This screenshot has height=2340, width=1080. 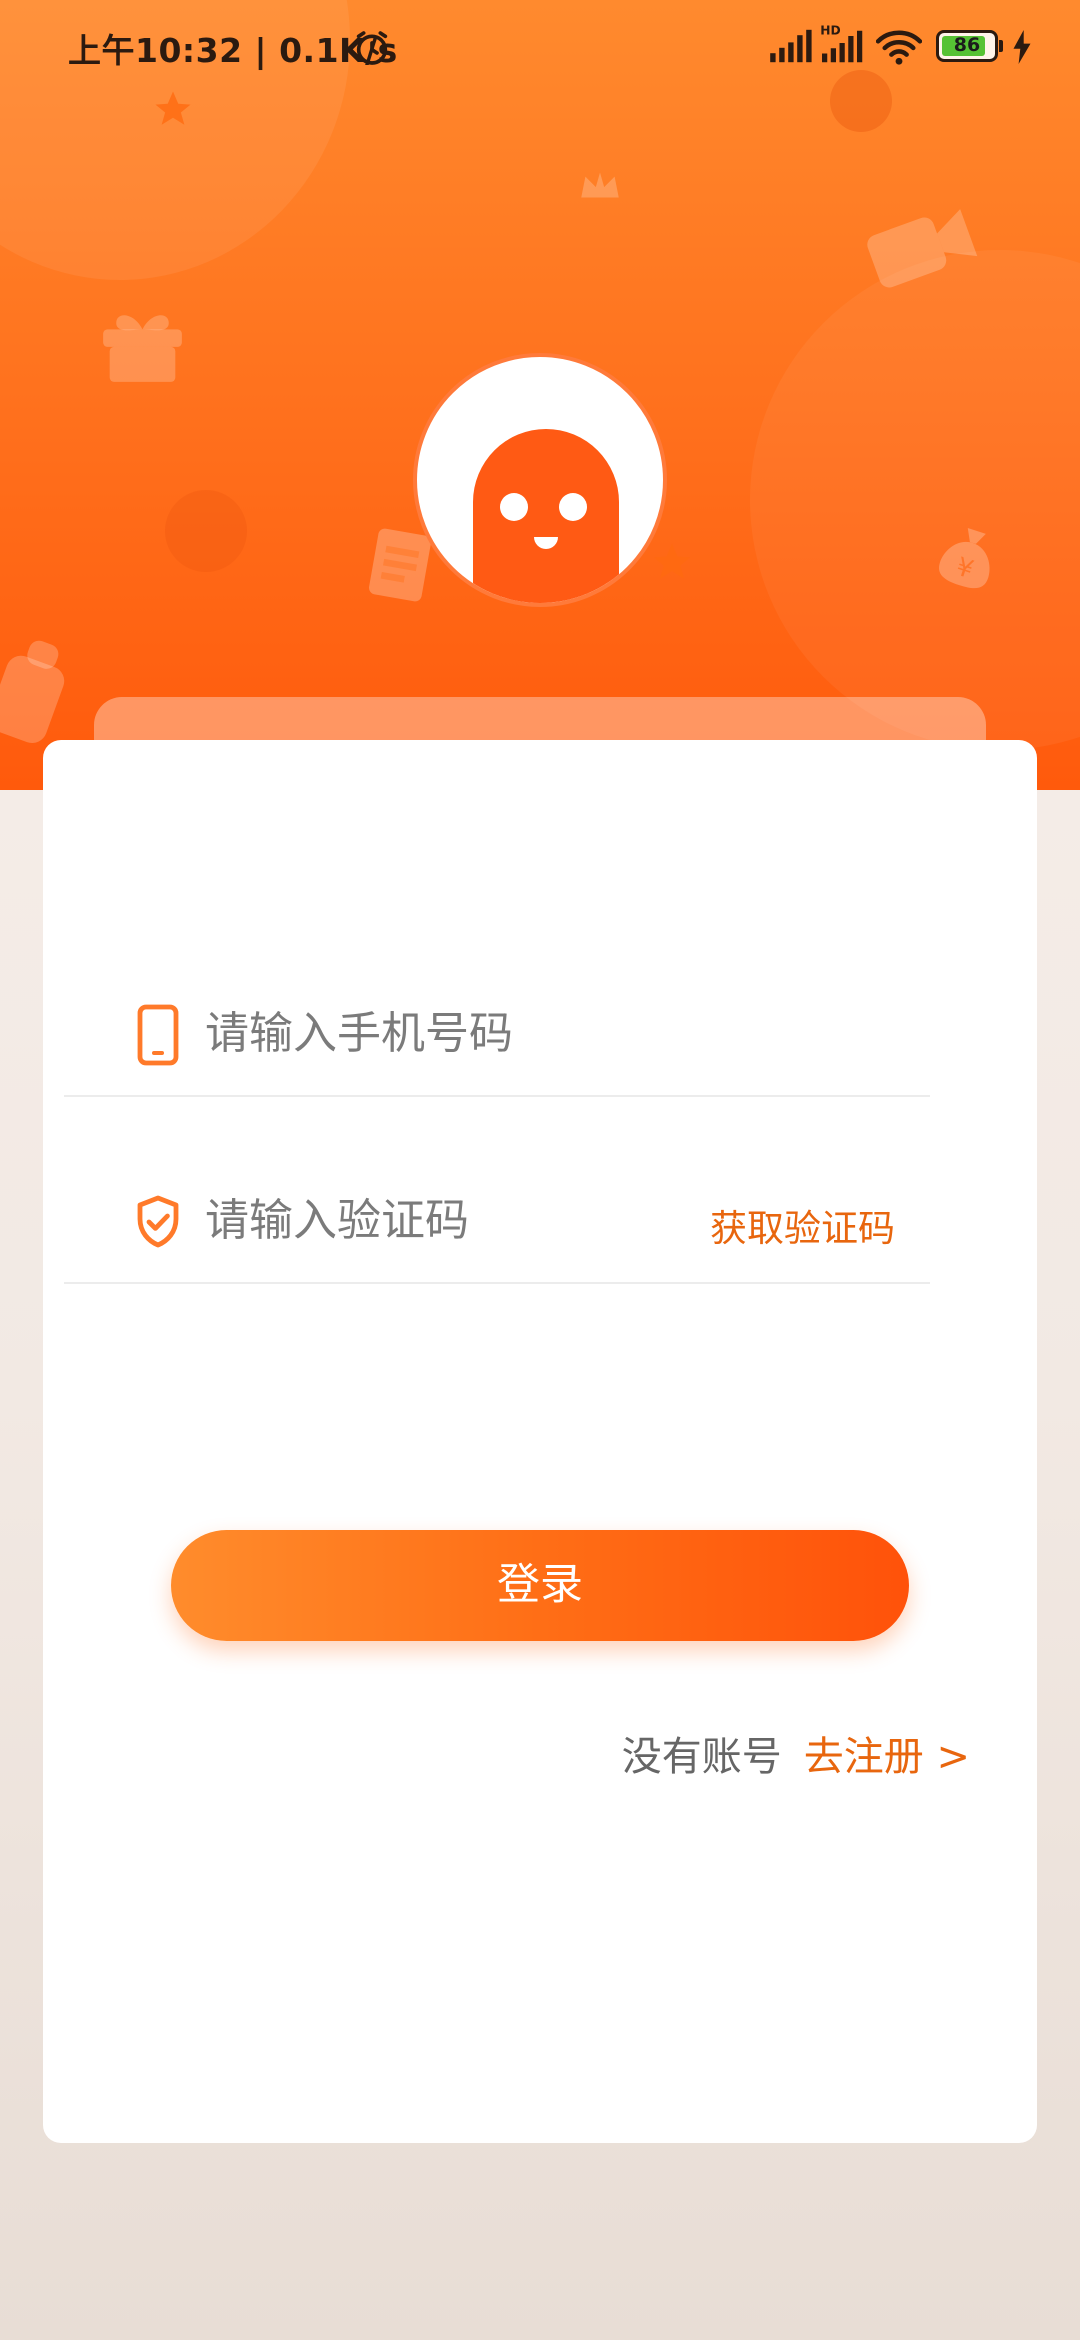 I want to click on phone-icon, so click(x=158, y=1035).